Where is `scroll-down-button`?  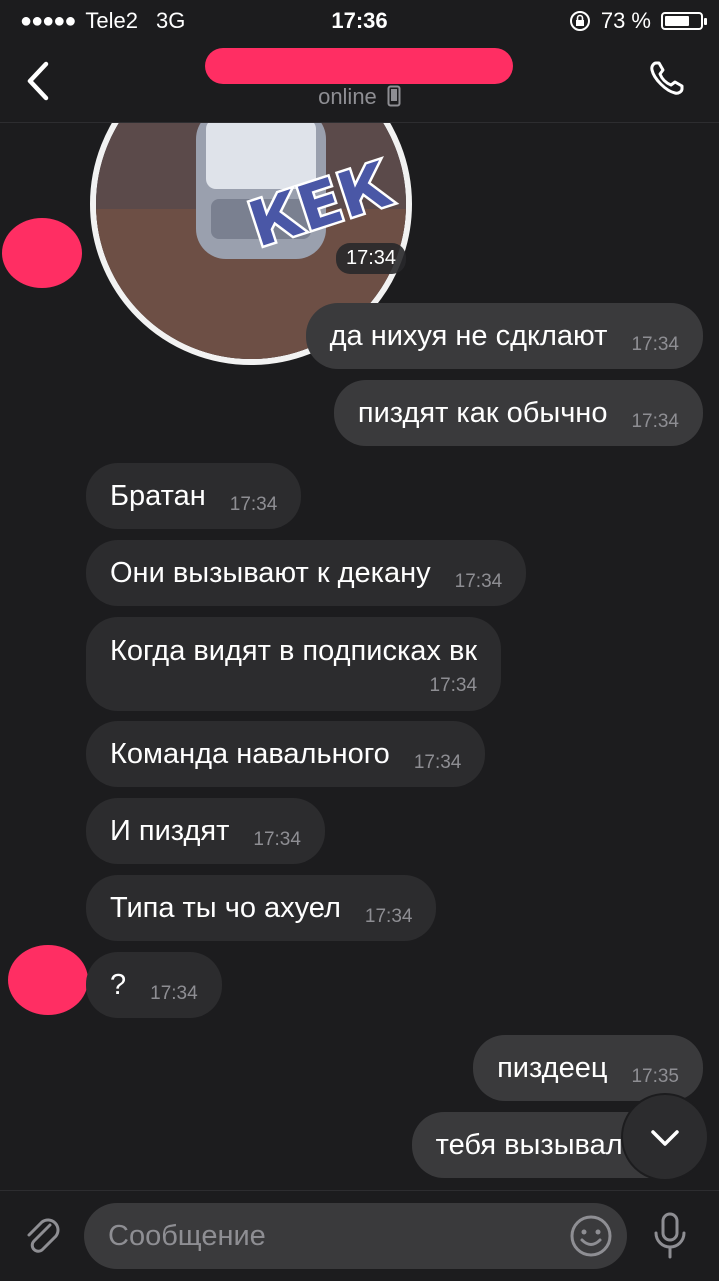
scroll-down-button is located at coordinates (665, 1137).